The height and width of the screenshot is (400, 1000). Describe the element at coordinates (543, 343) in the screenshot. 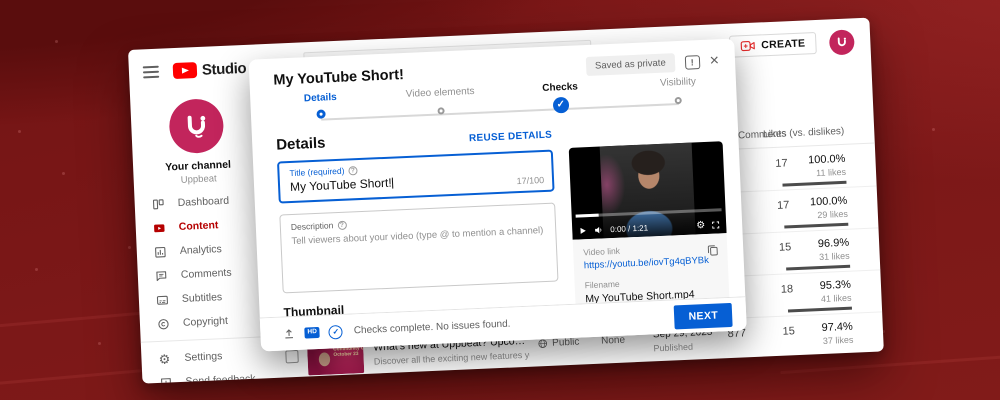

I see `globe-icon` at that location.